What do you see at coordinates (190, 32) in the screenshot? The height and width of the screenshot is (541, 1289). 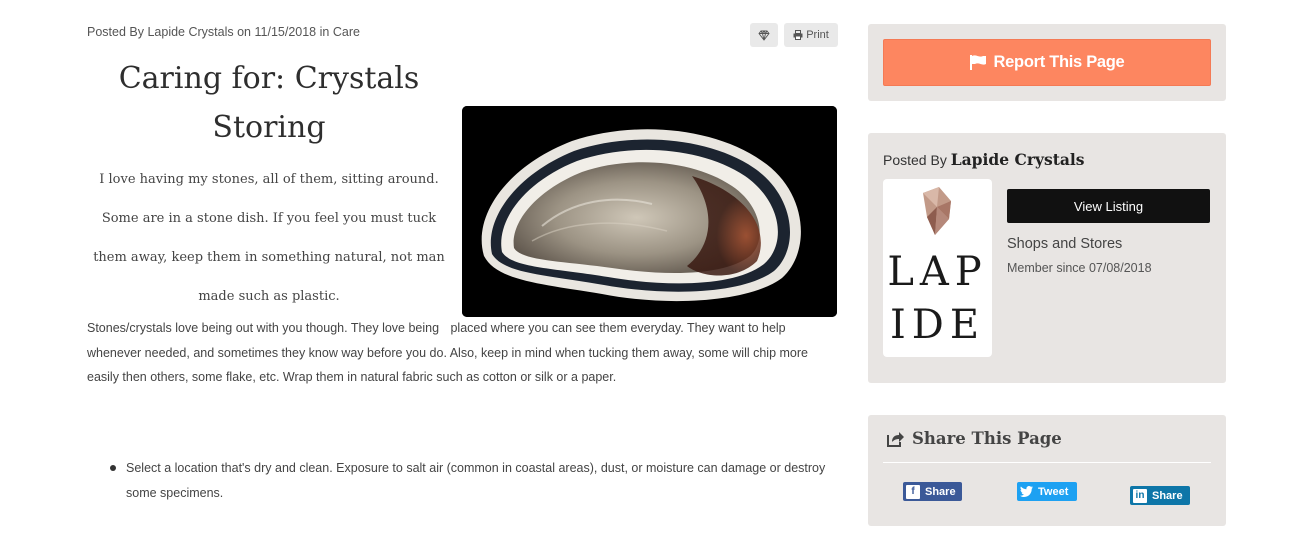 I see `meta-author-link: Lapide Crystals` at bounding box center [190, 32].